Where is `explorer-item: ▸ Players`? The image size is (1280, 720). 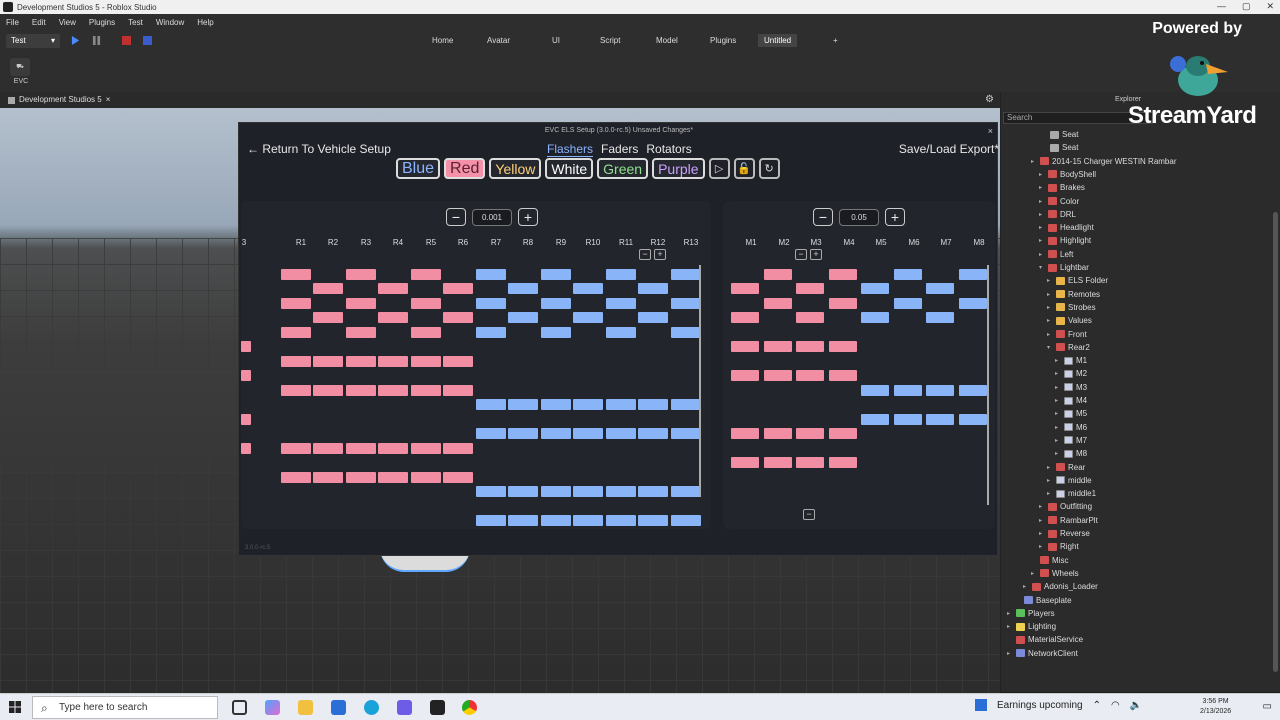
explorer-item: ▸ Players is located at coordinates (1031, 613).